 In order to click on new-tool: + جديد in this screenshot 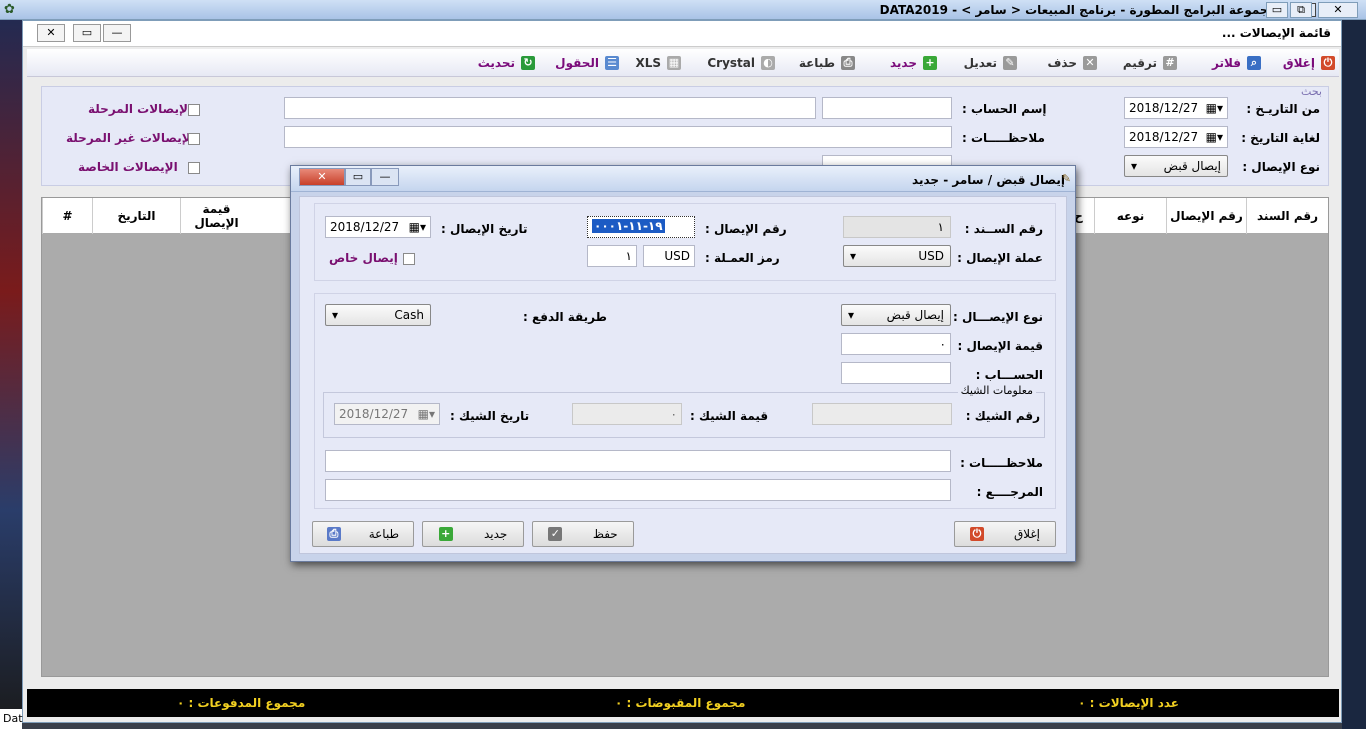, I will do `click(913, 63)`.